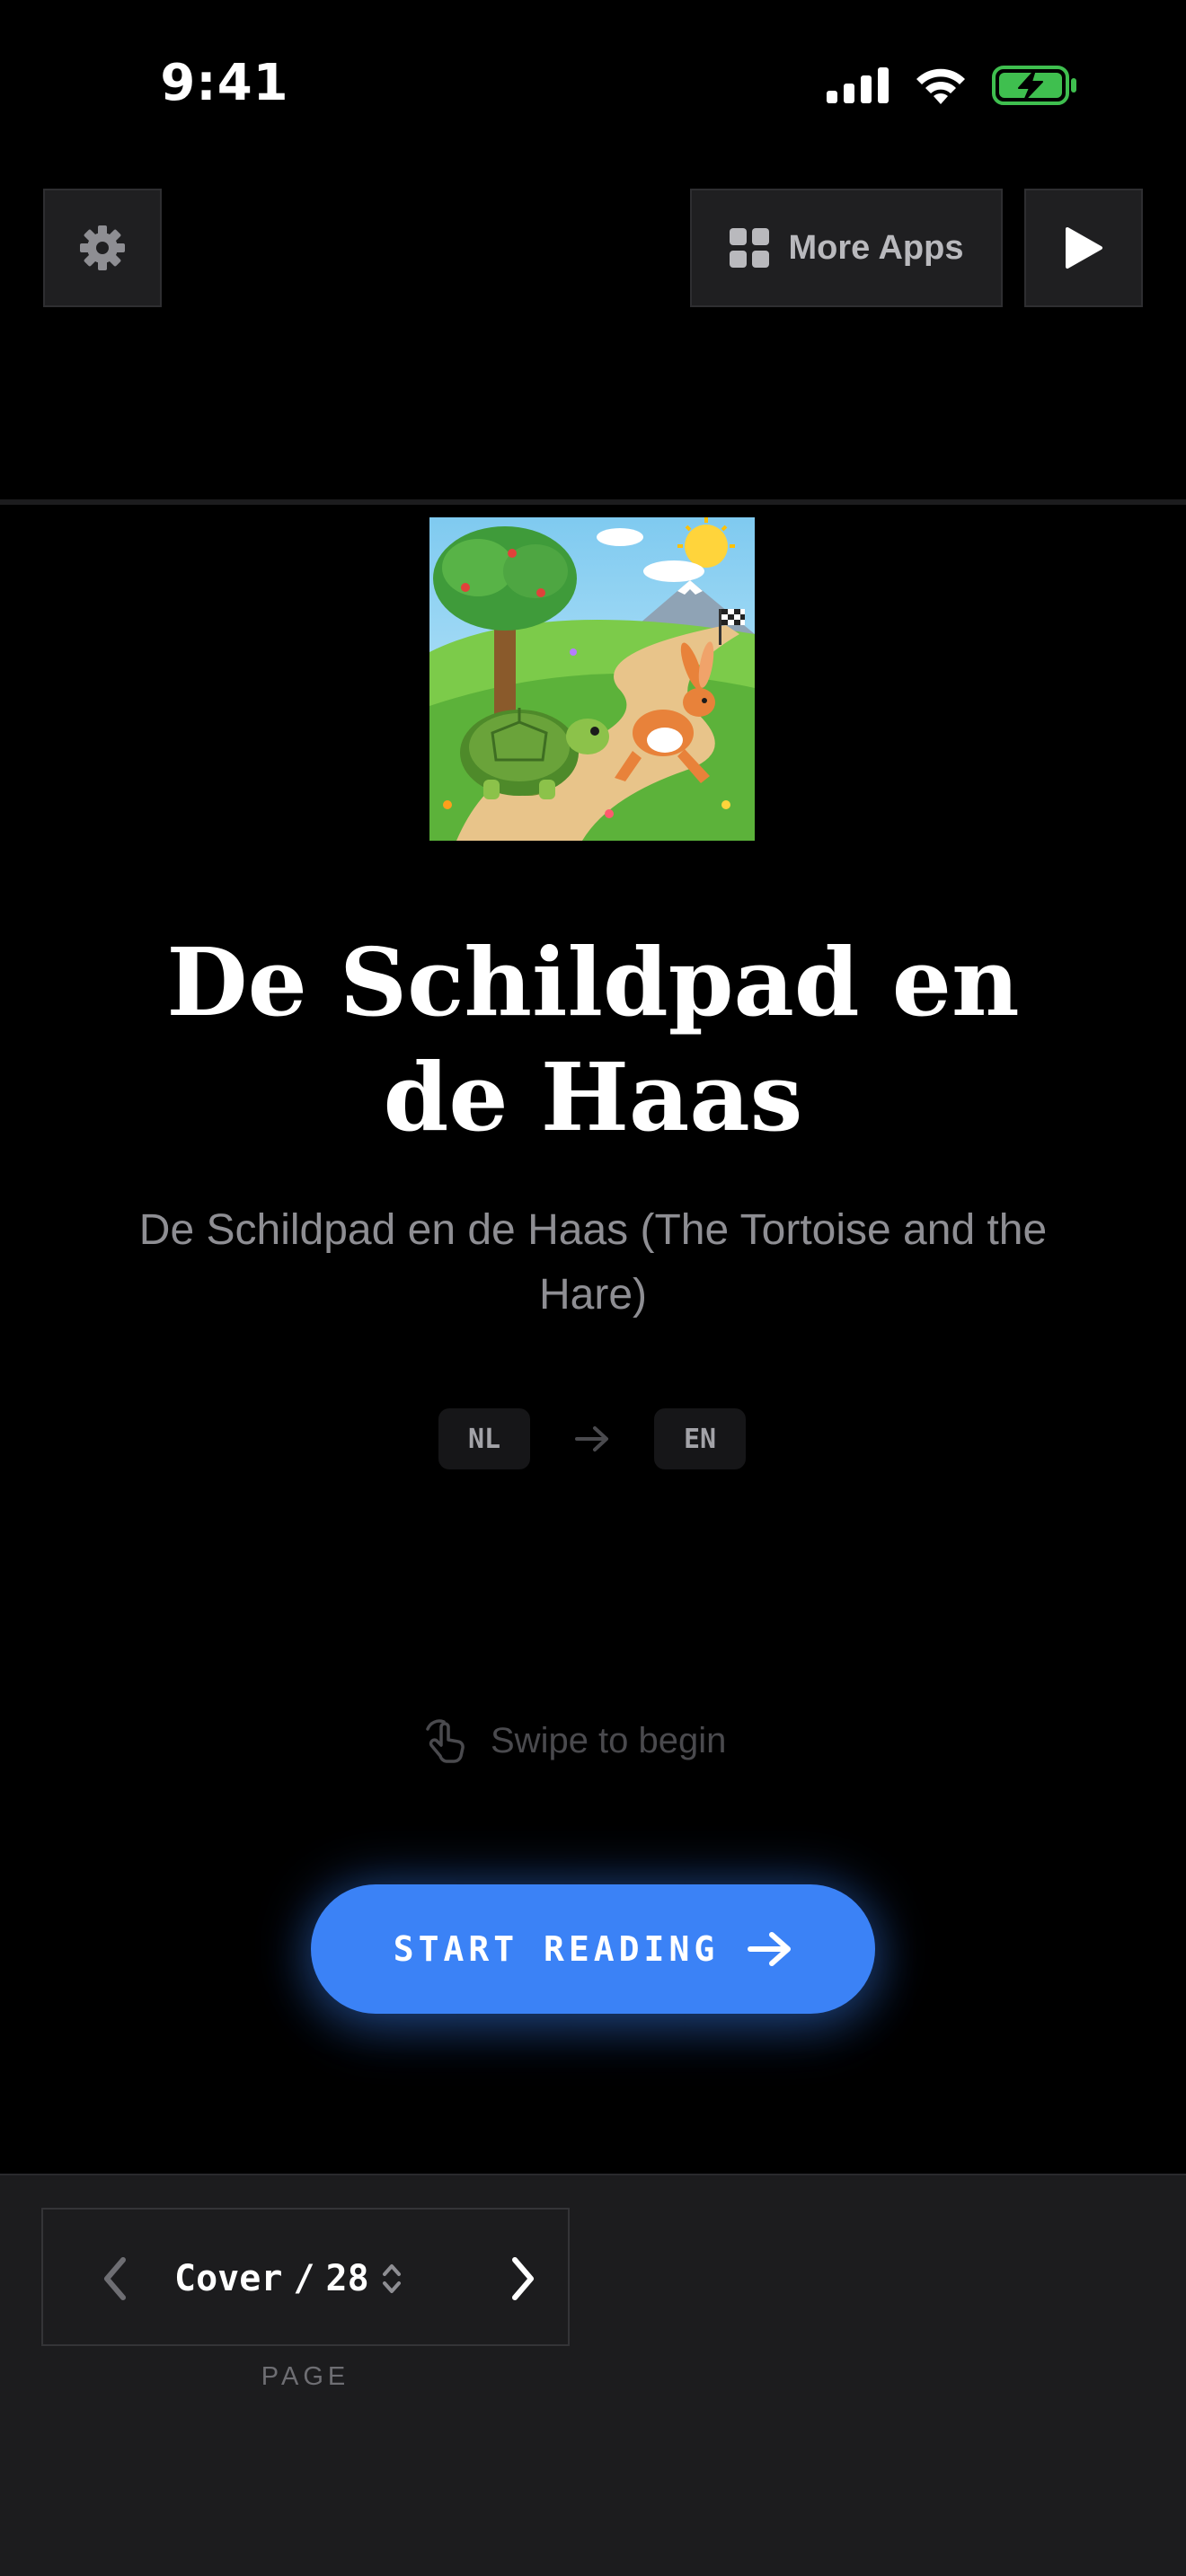 The height and width of the screenshot is (2576, 1186). Describe the element at coordinates (1034, 85) in the screenshot. I see `battery-charging-icon` at that location.